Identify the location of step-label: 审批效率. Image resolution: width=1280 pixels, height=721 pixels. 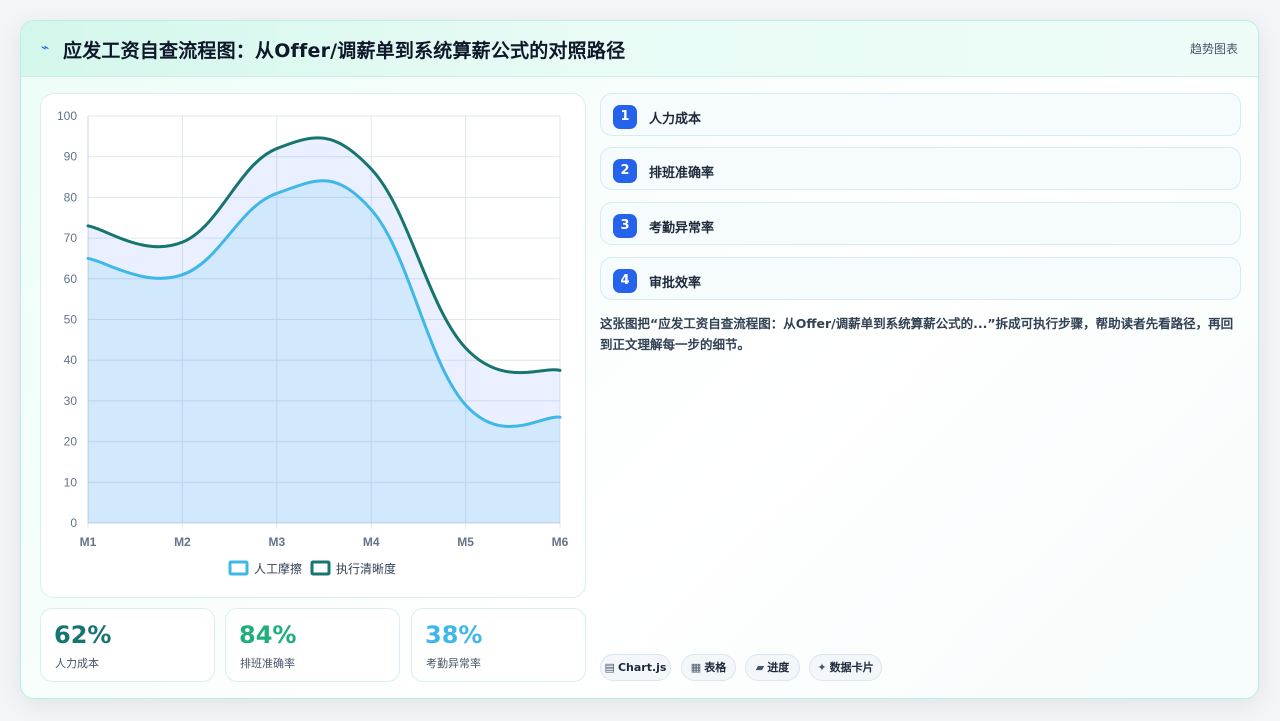
(675, 283).